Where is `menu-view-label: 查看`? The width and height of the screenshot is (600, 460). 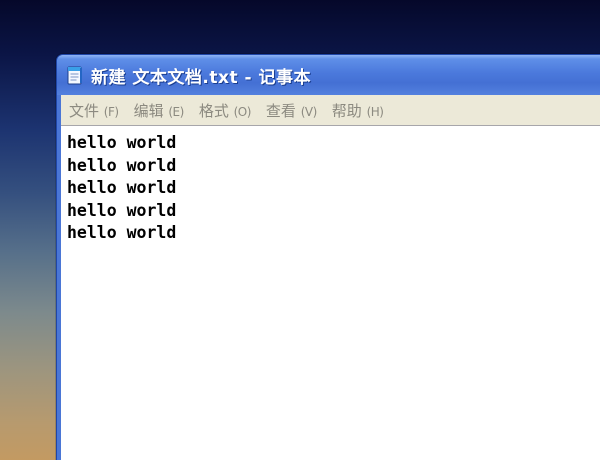
menu-view-label: 查看 is located at coordinates (280, 110).